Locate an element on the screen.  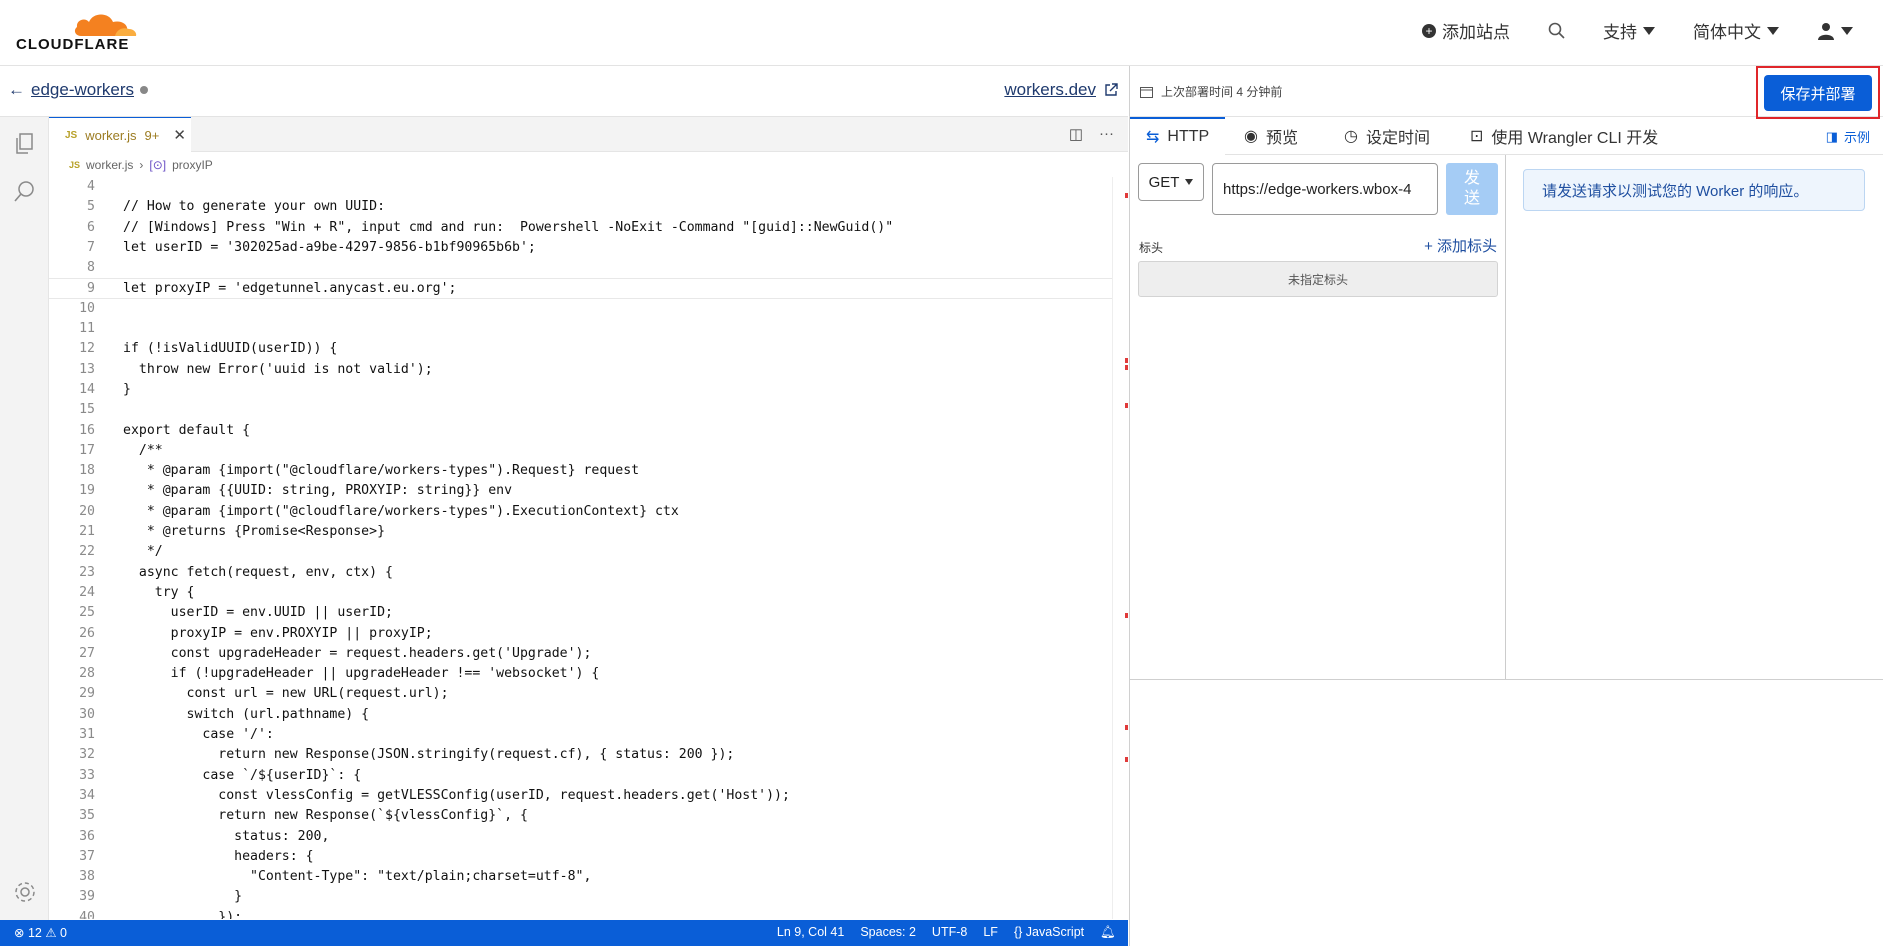
code-text: * @returns {Promise<Response>} is located at coordinates (254, 532).